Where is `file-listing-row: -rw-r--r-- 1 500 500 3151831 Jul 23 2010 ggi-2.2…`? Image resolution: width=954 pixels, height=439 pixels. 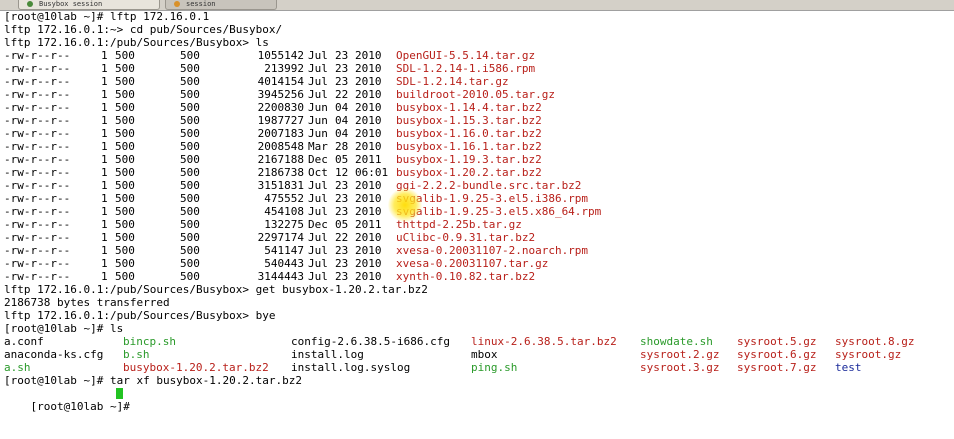 file-listing-row: -rw-r--r-- 1 500 500 3151831 Jul 23 2010 ggi-2.2… is located at coordinates (454, 185).